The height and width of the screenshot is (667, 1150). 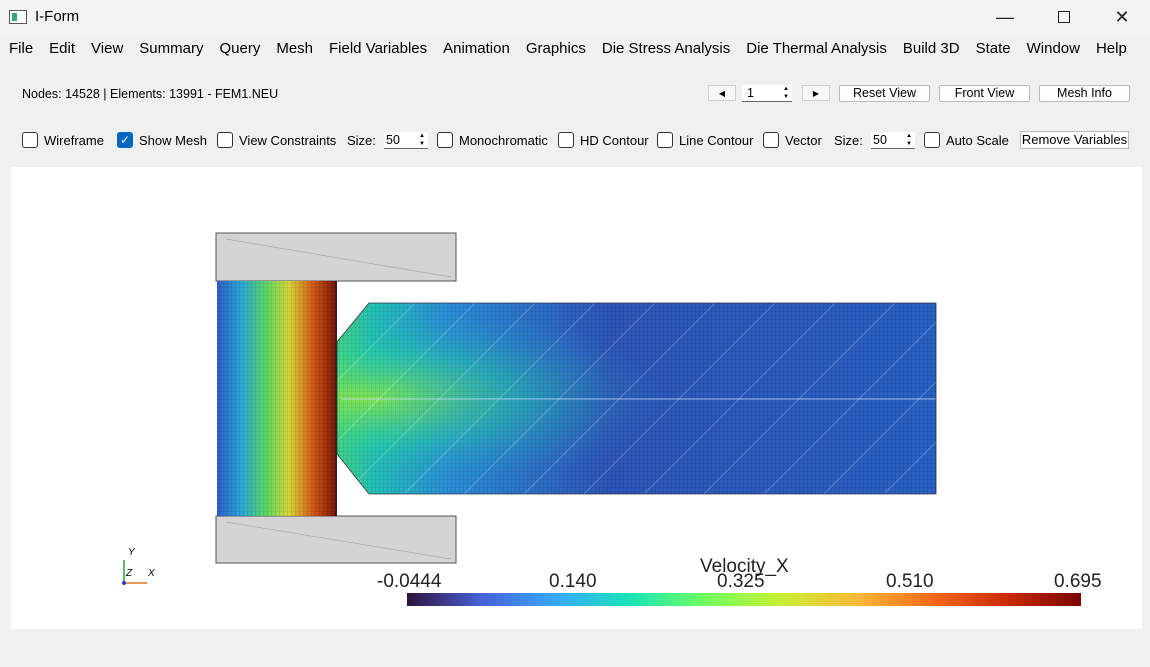 I want to click on menu-die-thermal-analysis: Die Thermal Analysis, so click(x=816, y=50).